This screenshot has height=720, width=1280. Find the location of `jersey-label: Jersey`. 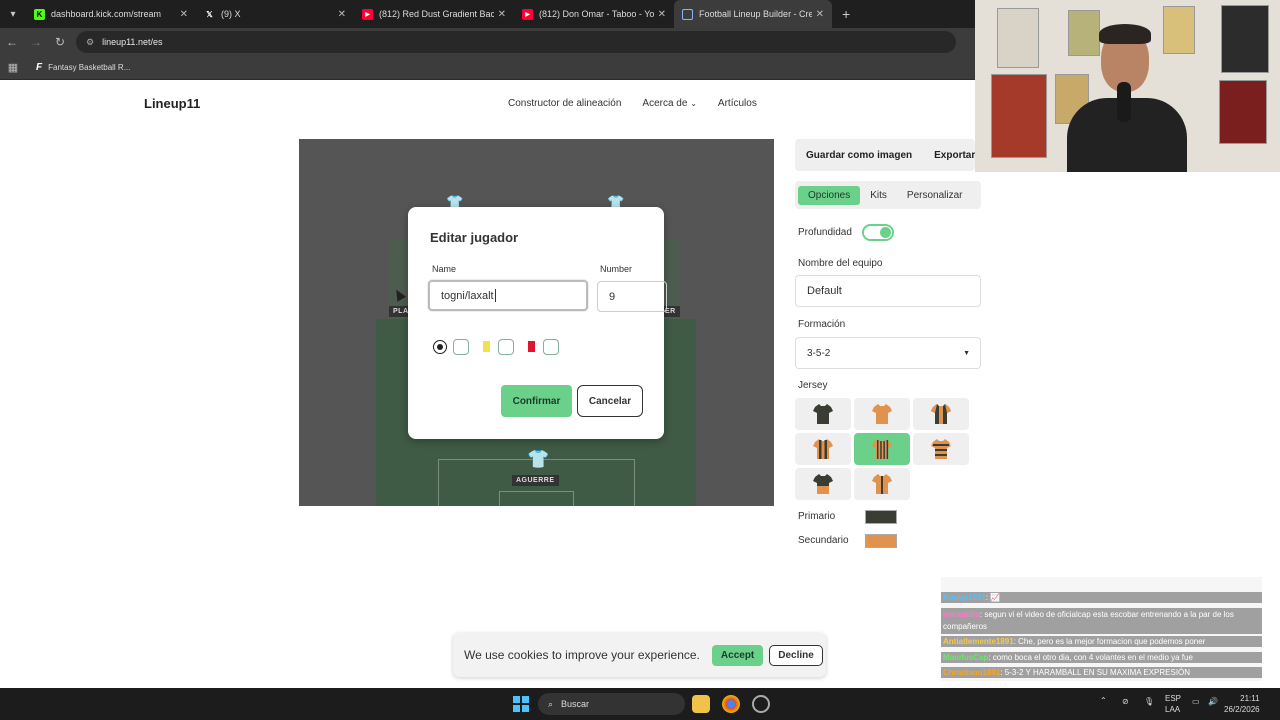

jersey-label: Jersey is located at coordinates (813, 385).